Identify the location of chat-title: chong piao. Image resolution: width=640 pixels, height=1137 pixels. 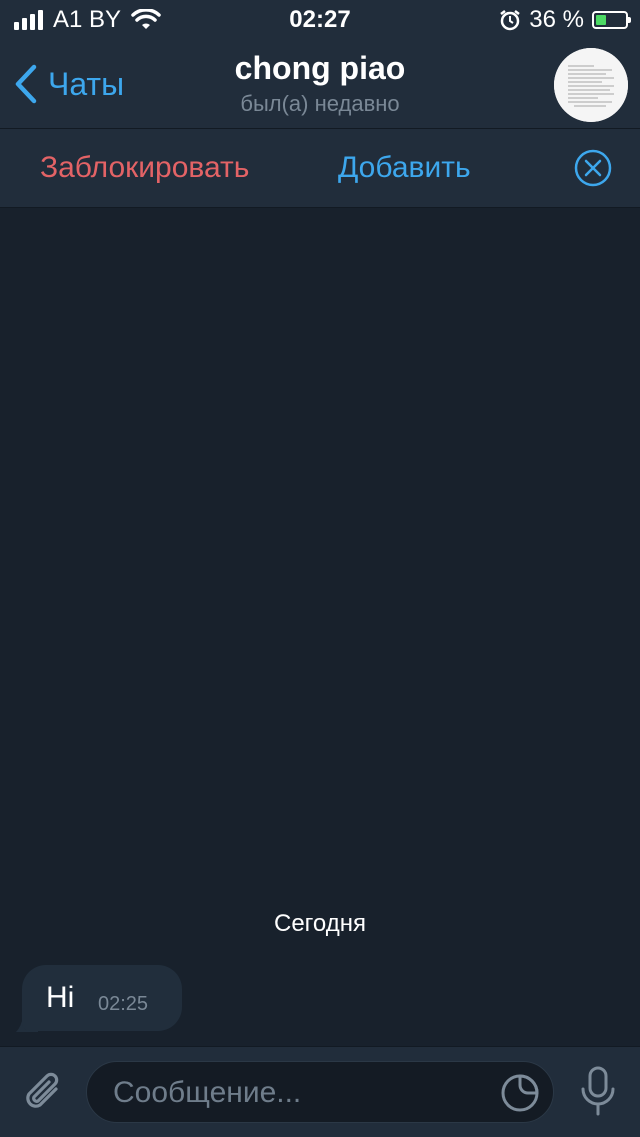
(320, 68).